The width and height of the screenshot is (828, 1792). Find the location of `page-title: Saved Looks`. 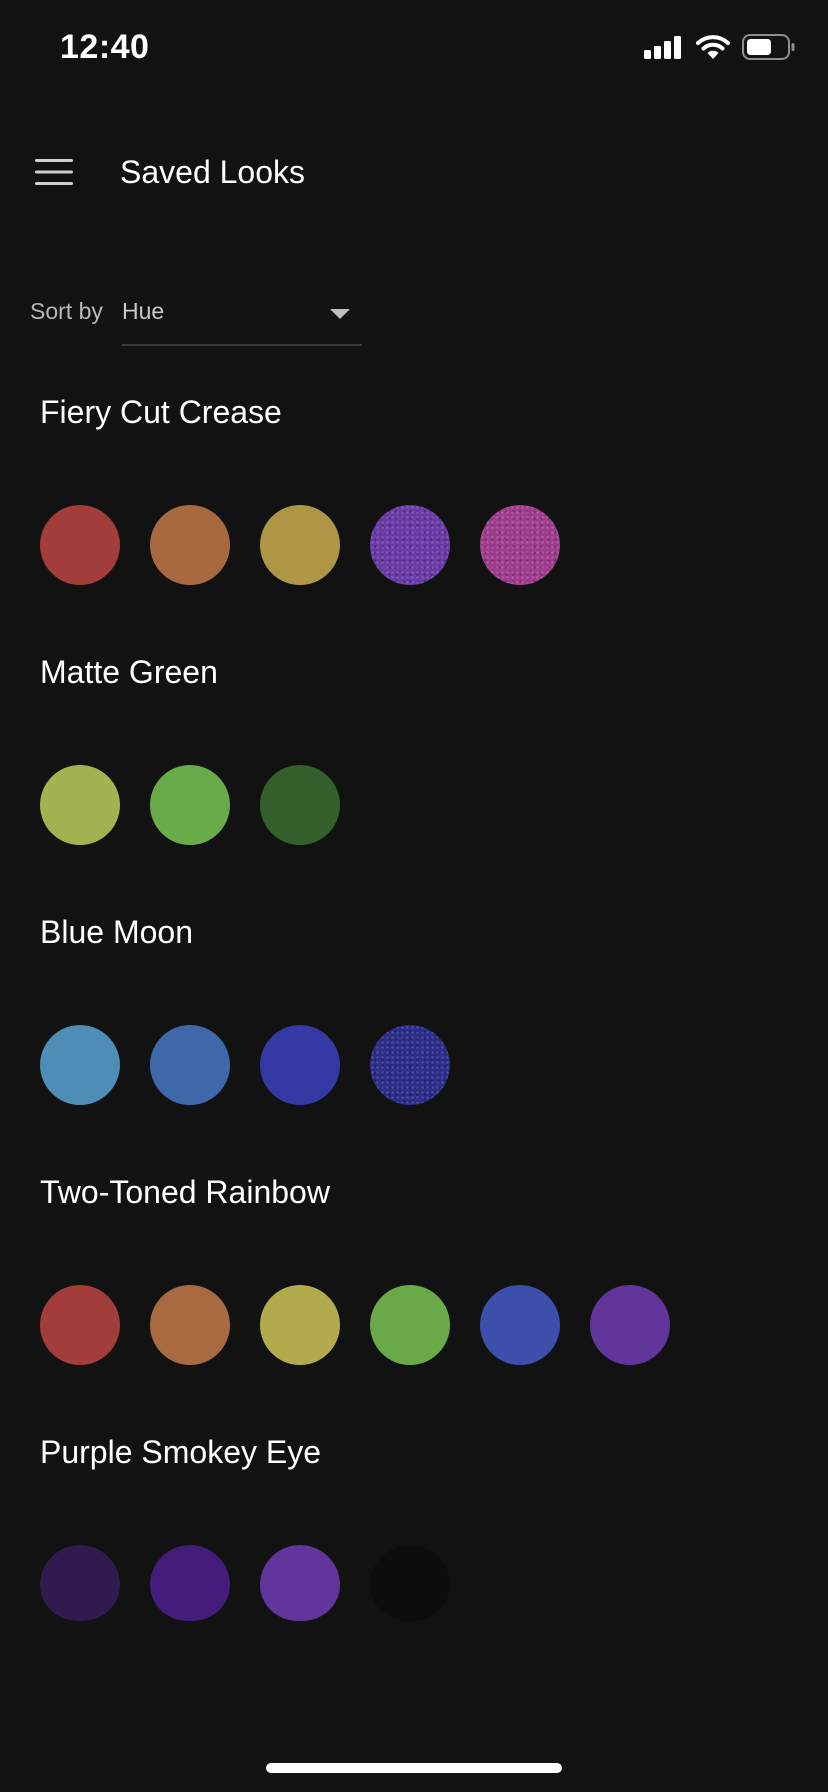

page-title: Saved Looks is located at coordinates (213, 172).